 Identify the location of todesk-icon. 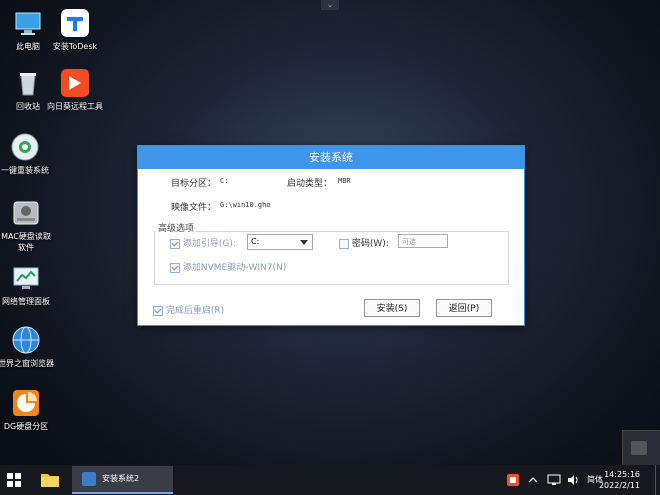
(75, 23).